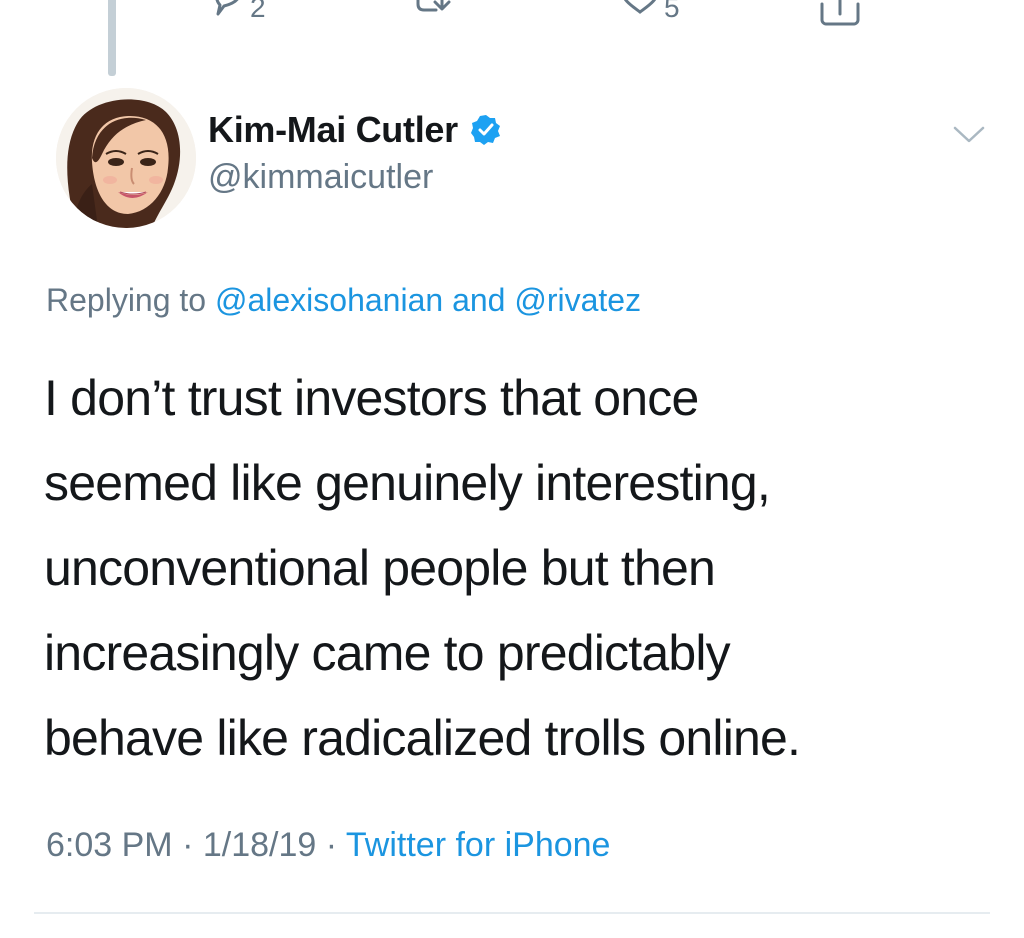  Describe the element at coordinates (258, 11) in the screenshot. I see `reply-count: 2` at that location.